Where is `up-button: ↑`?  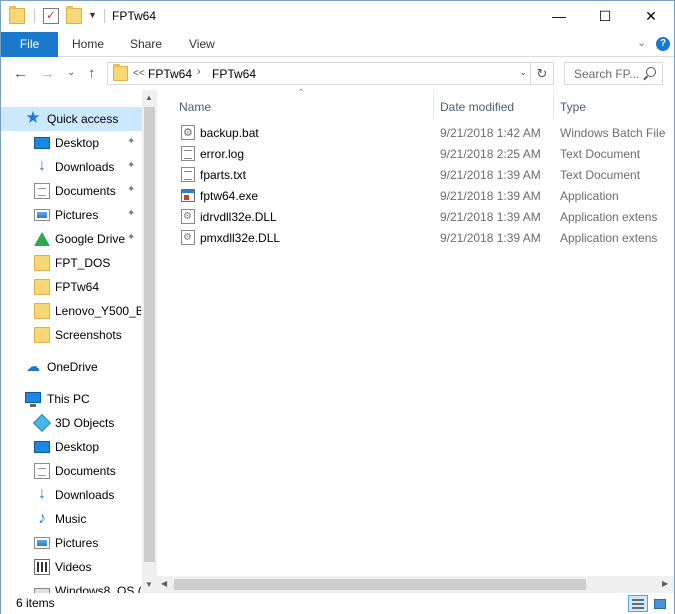 up-button: ↑ is located at coordinates (92, 73).